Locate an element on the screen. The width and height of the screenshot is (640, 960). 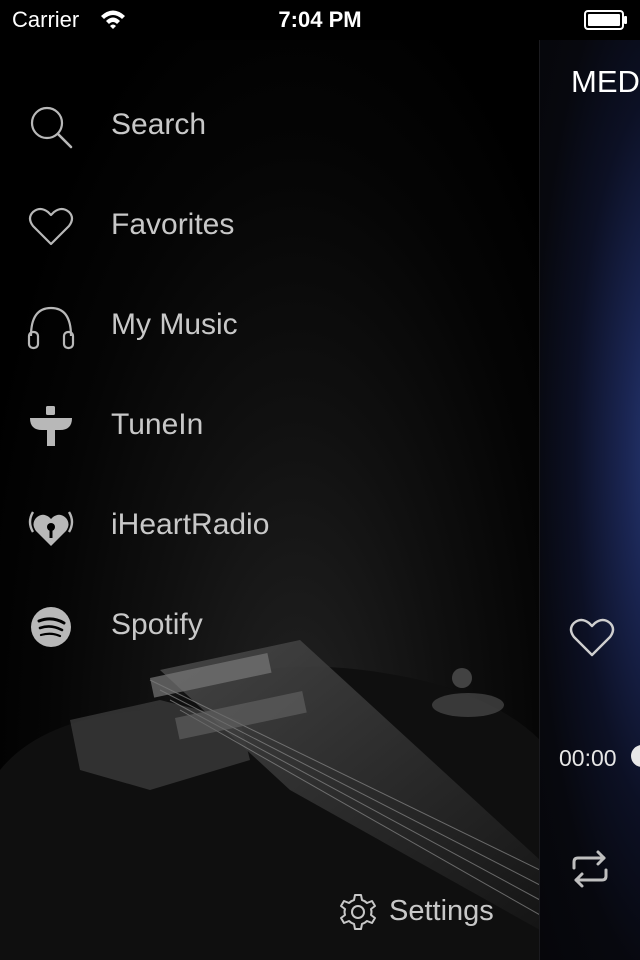
status-time: 7:04 PM is located at coordinates (320, 19).